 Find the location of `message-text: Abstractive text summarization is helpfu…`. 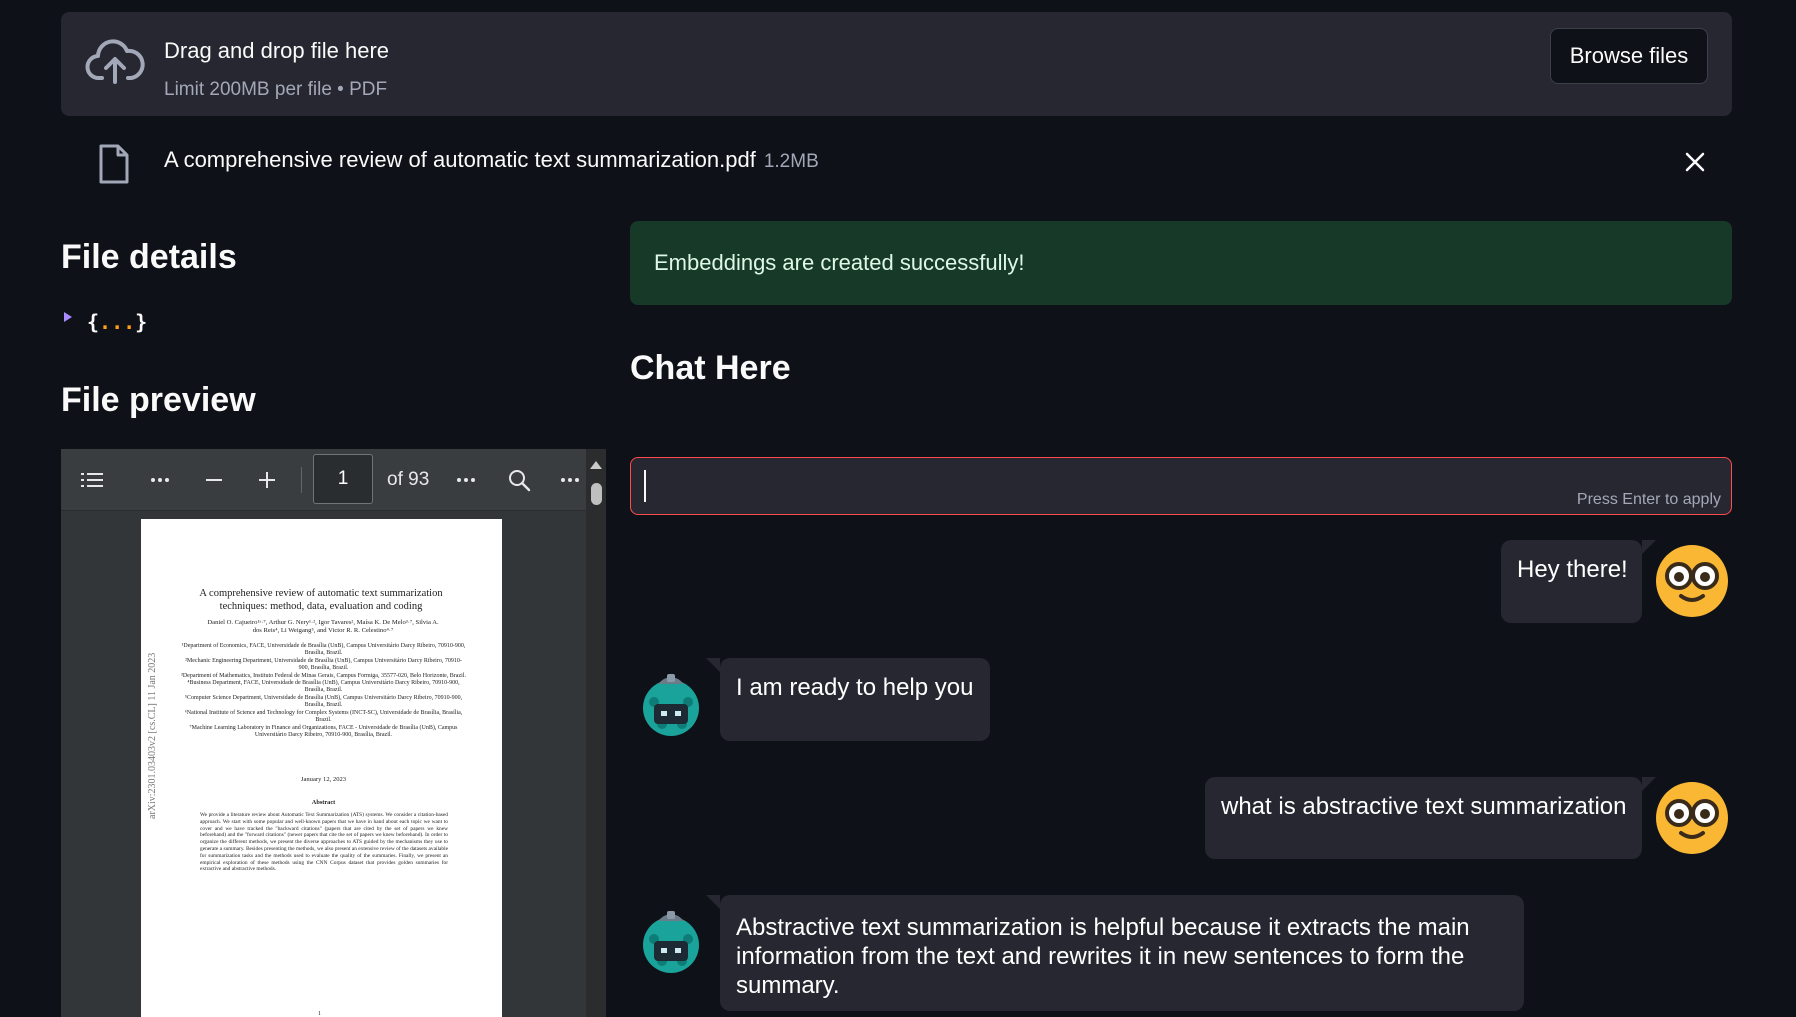

message-text: Abstractive text summarization is helpfu… is located at coordinates (1103, 956).